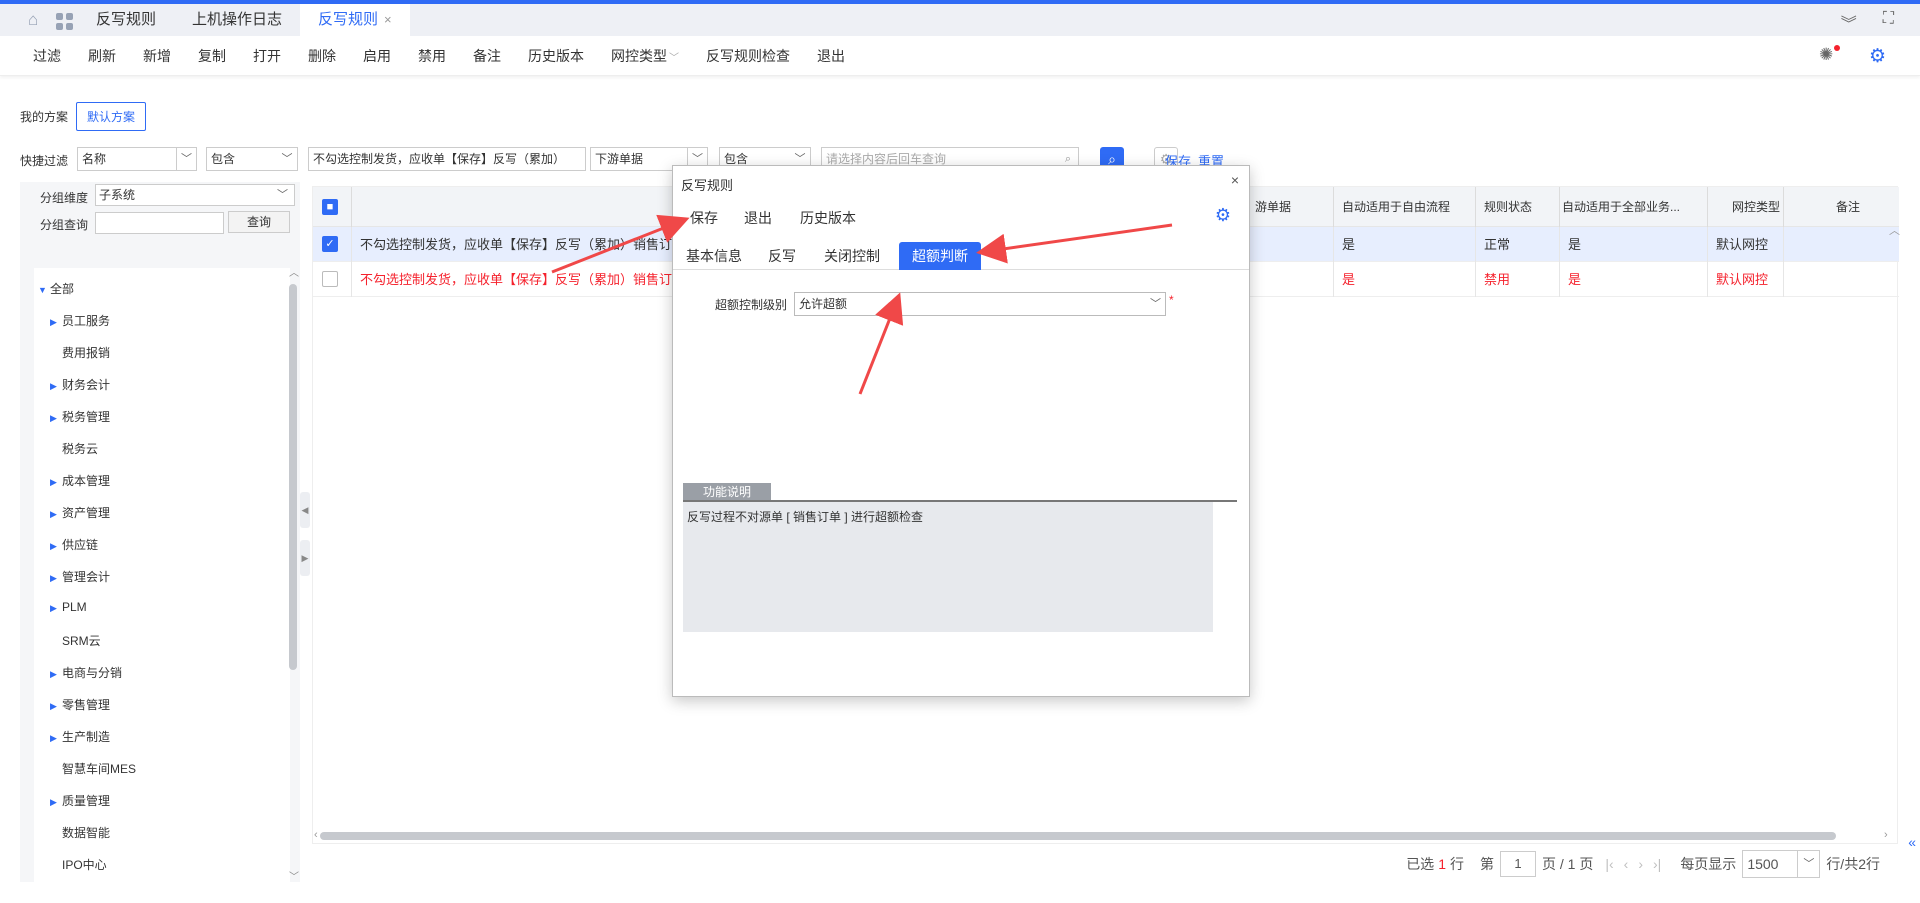 The height and width of the screenshot is (903, 1920). I want to click on rule-check-button: 反写规则检查, so click(748, 56).